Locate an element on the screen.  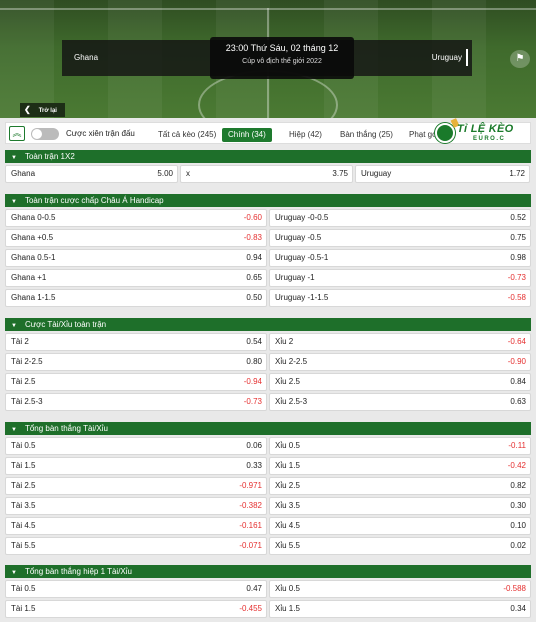
section-header: ▼ Tổng bàn thắng hiệp 1 Tài/Xỉu is located at coordinates (268, 571).